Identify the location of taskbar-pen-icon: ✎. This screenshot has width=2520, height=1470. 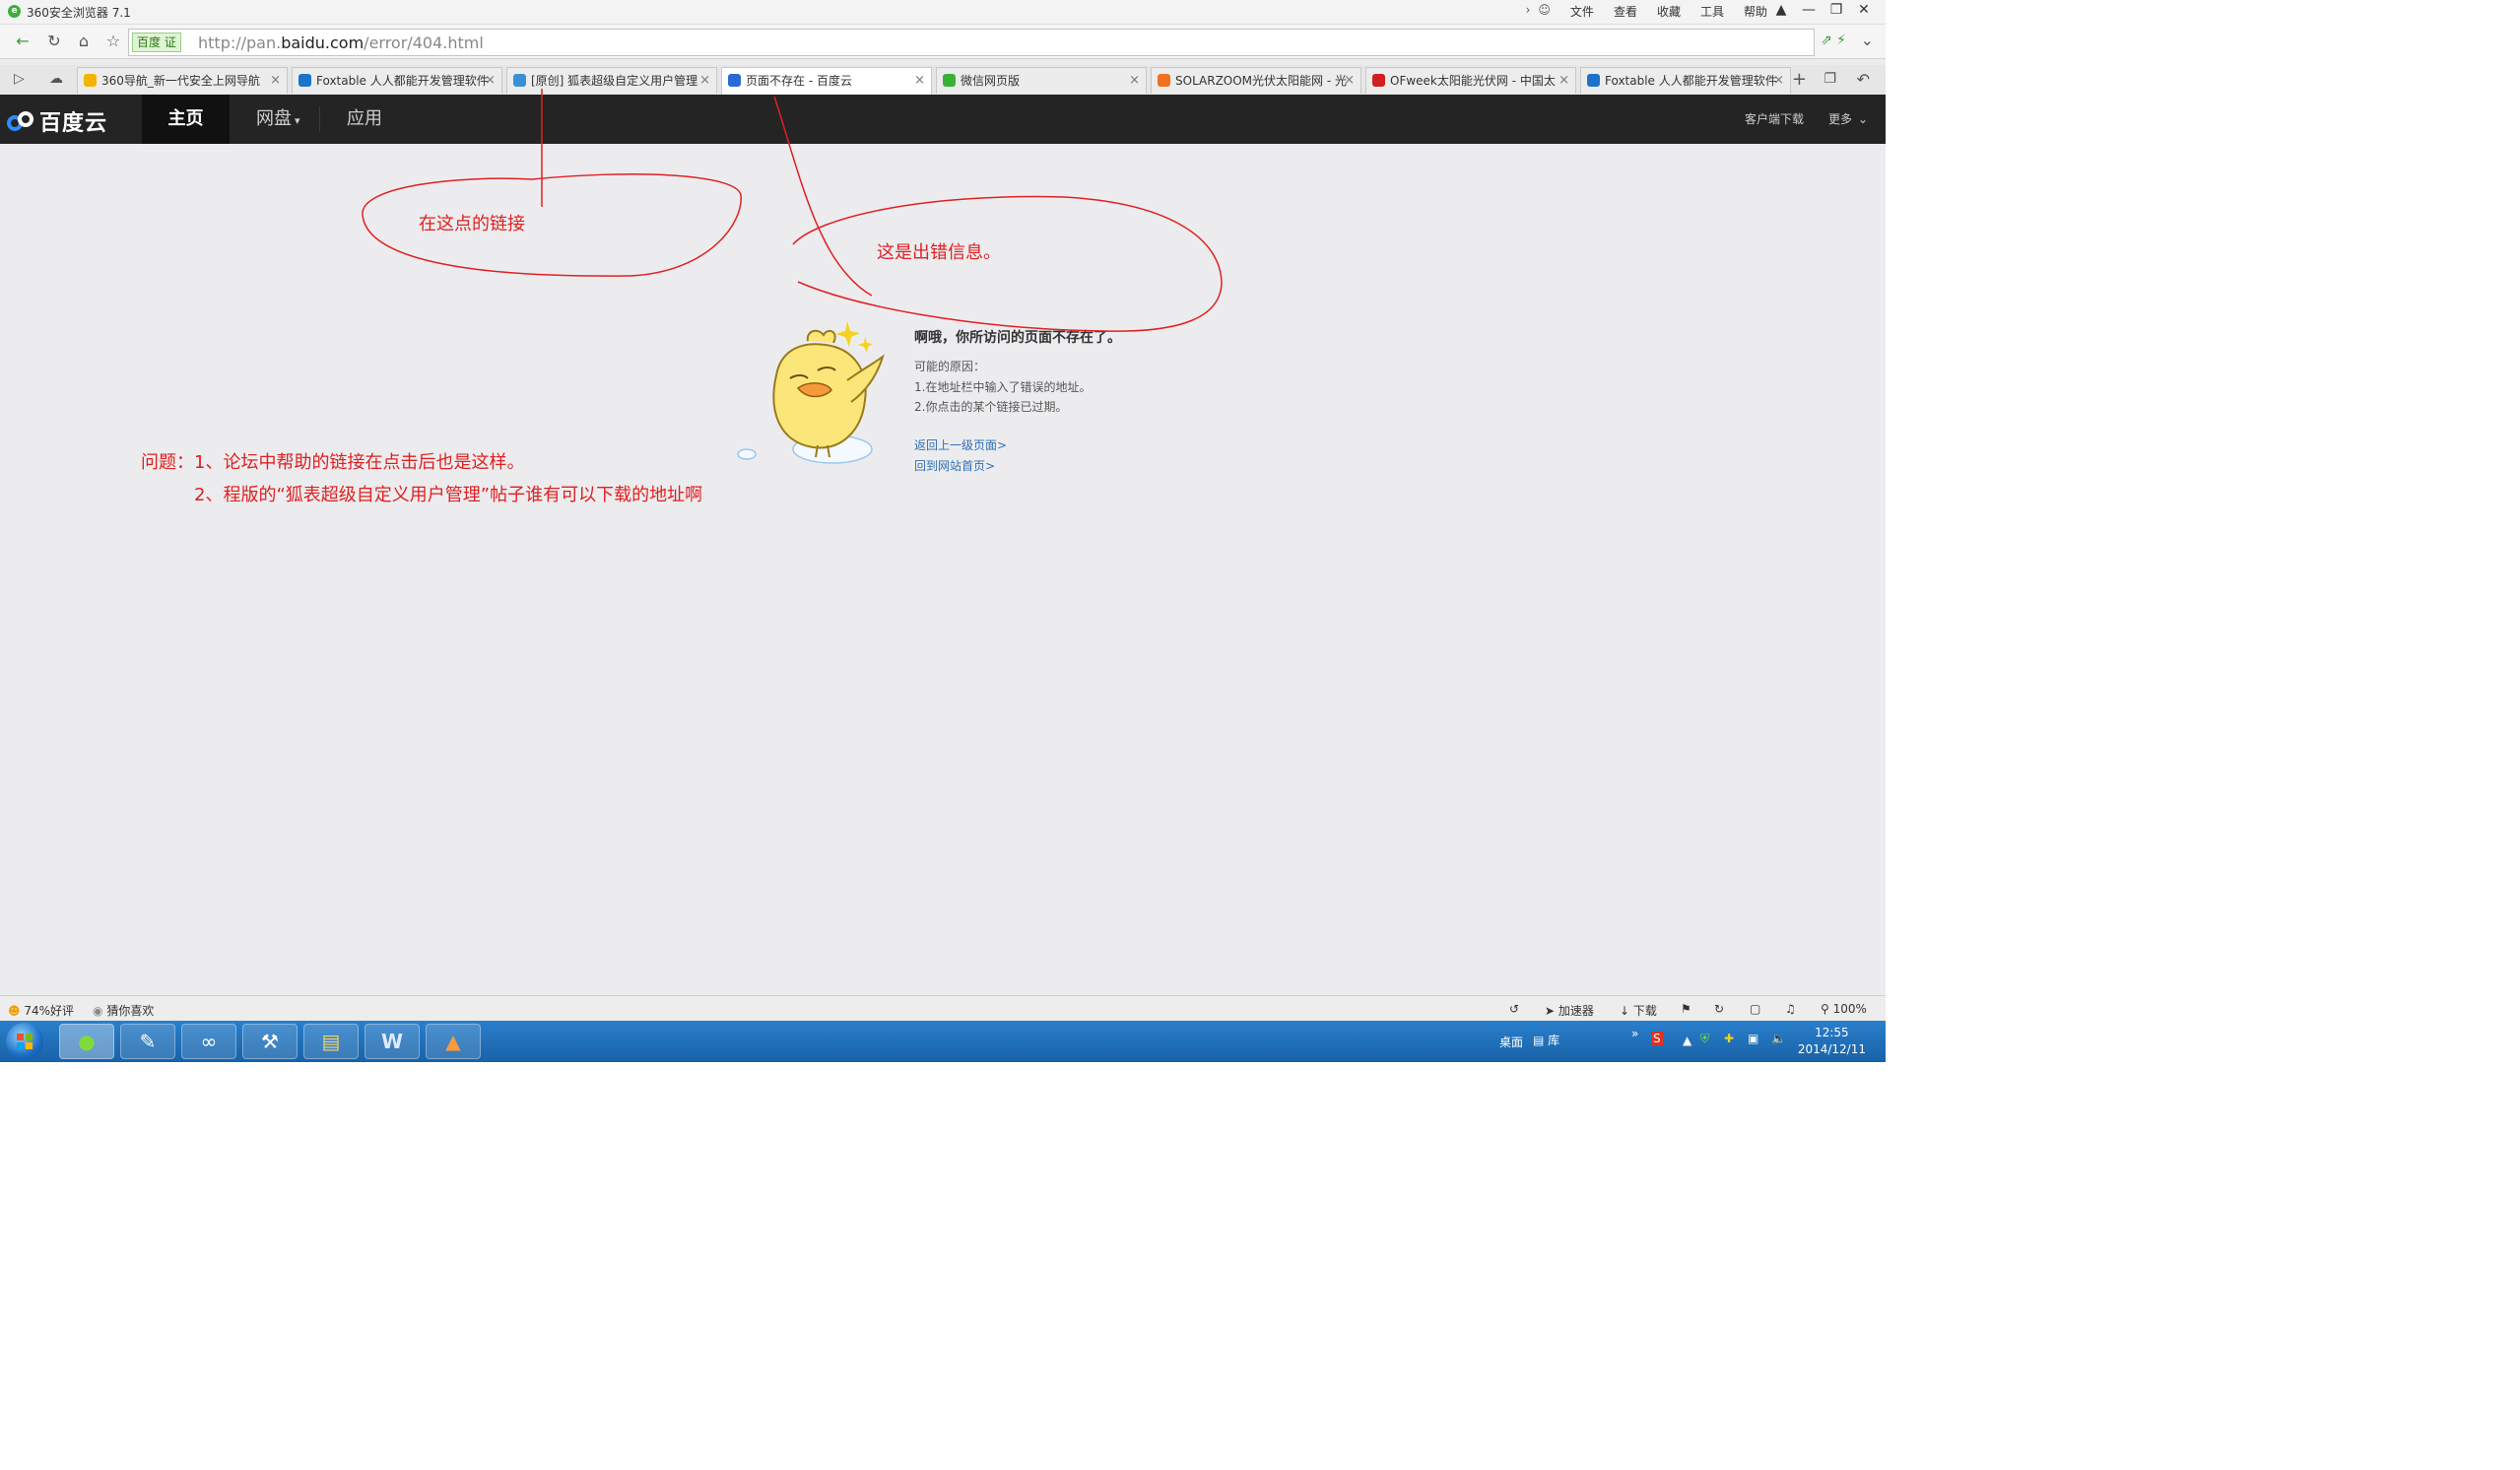
(147, 1042).